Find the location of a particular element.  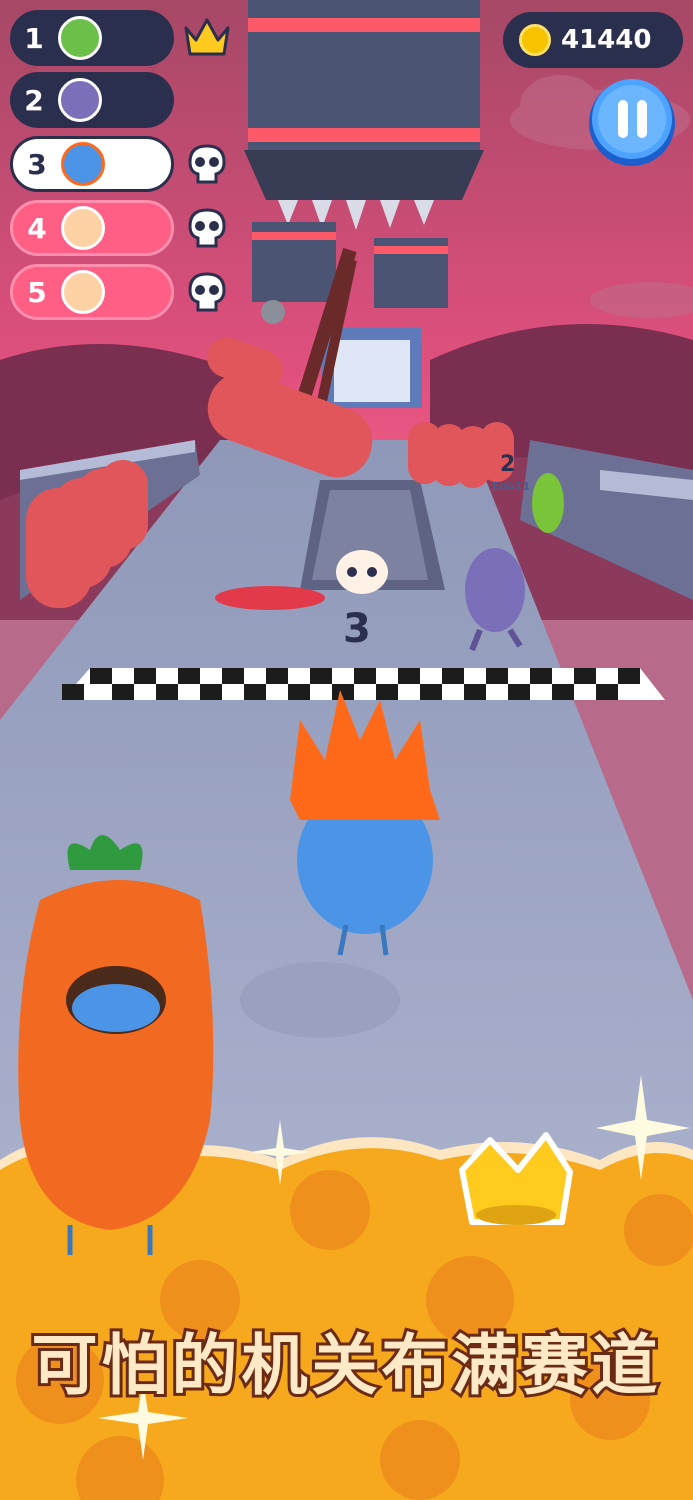

rank-number: 3 is located at coordinates (37, 164).